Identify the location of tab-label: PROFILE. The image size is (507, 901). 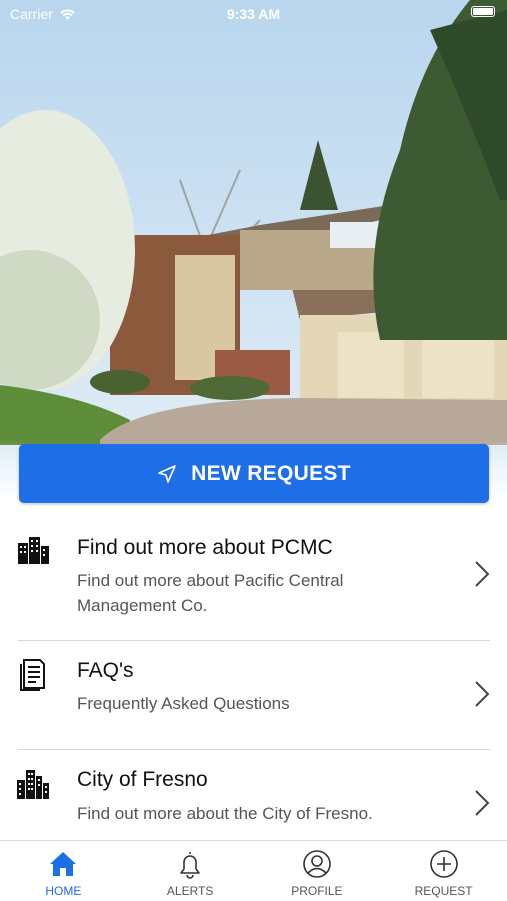
(317, 891).